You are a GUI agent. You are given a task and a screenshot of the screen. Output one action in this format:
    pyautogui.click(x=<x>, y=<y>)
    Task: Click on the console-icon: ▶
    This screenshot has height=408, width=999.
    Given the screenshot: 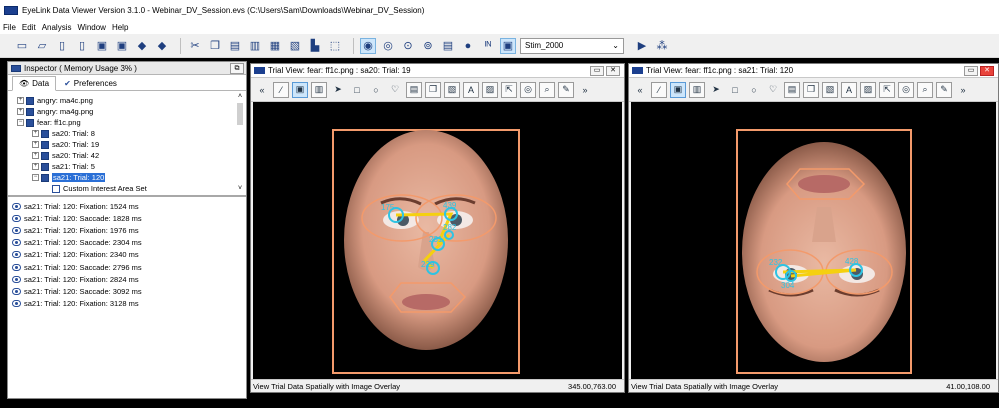 What is the action you would take?
    pyautogui.click(x=642, y=46)
    